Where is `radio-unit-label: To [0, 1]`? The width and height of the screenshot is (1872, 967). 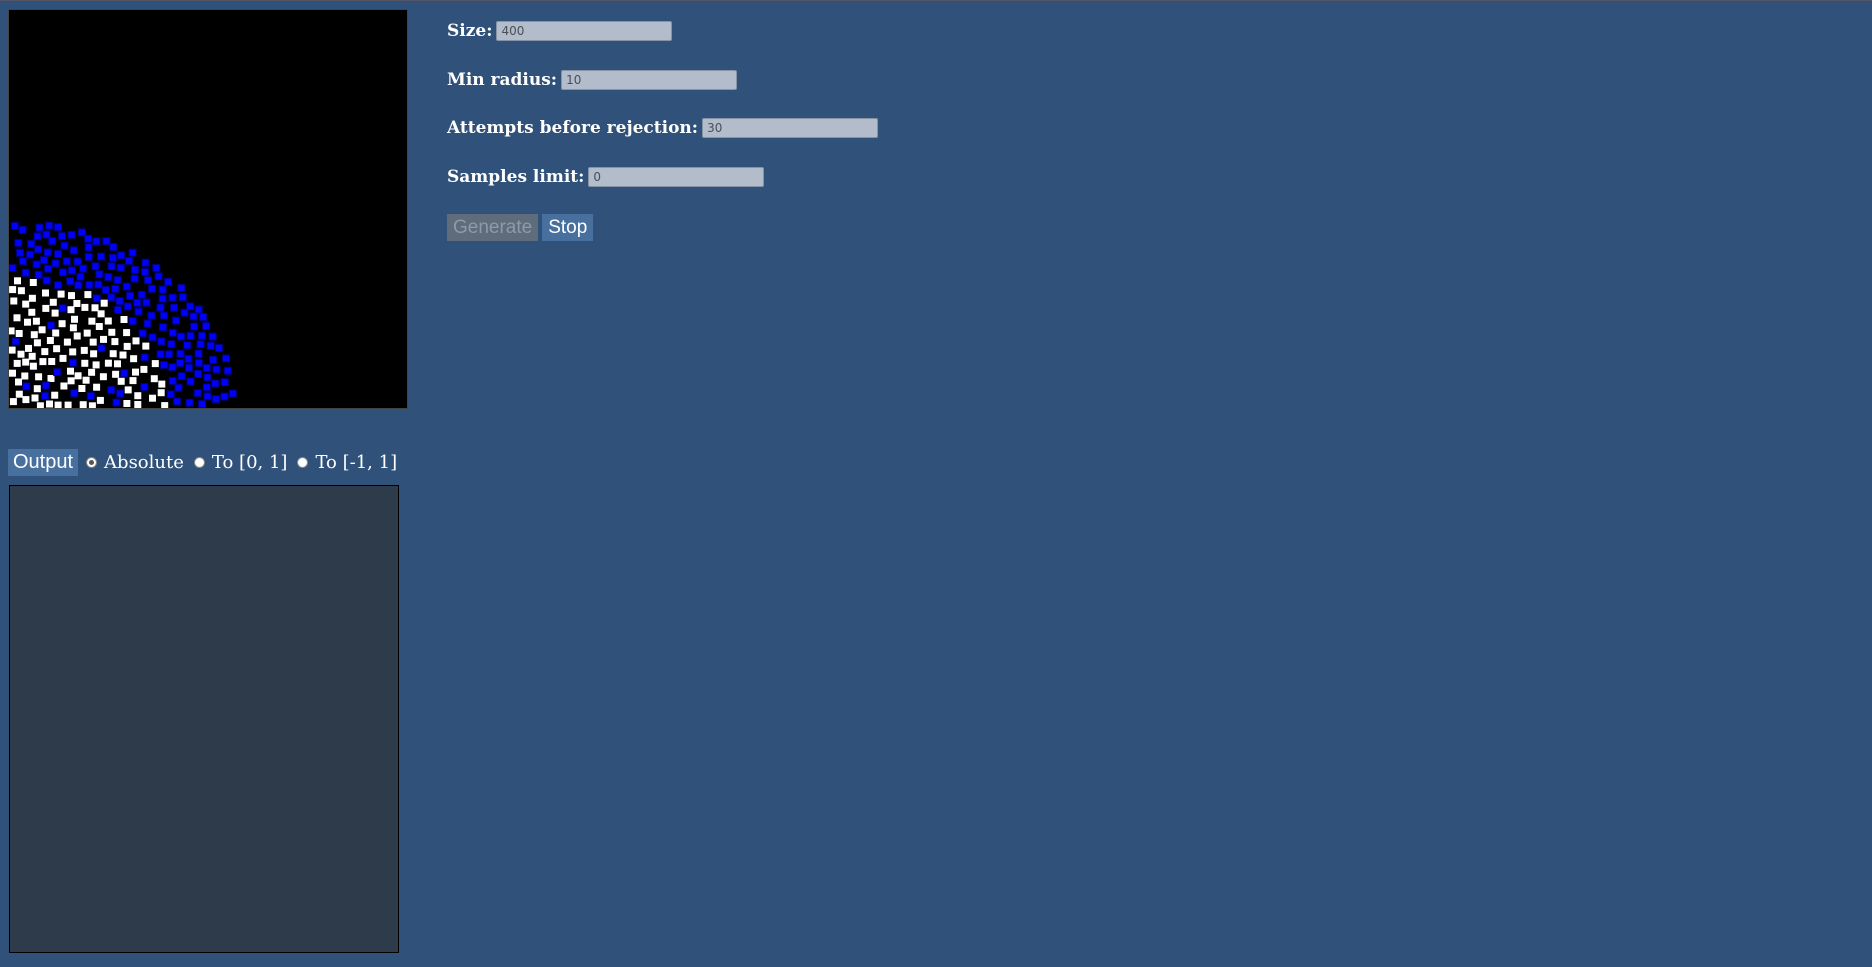 radio-unit-label: To [0, 1] is located at coordinates (250, 462).